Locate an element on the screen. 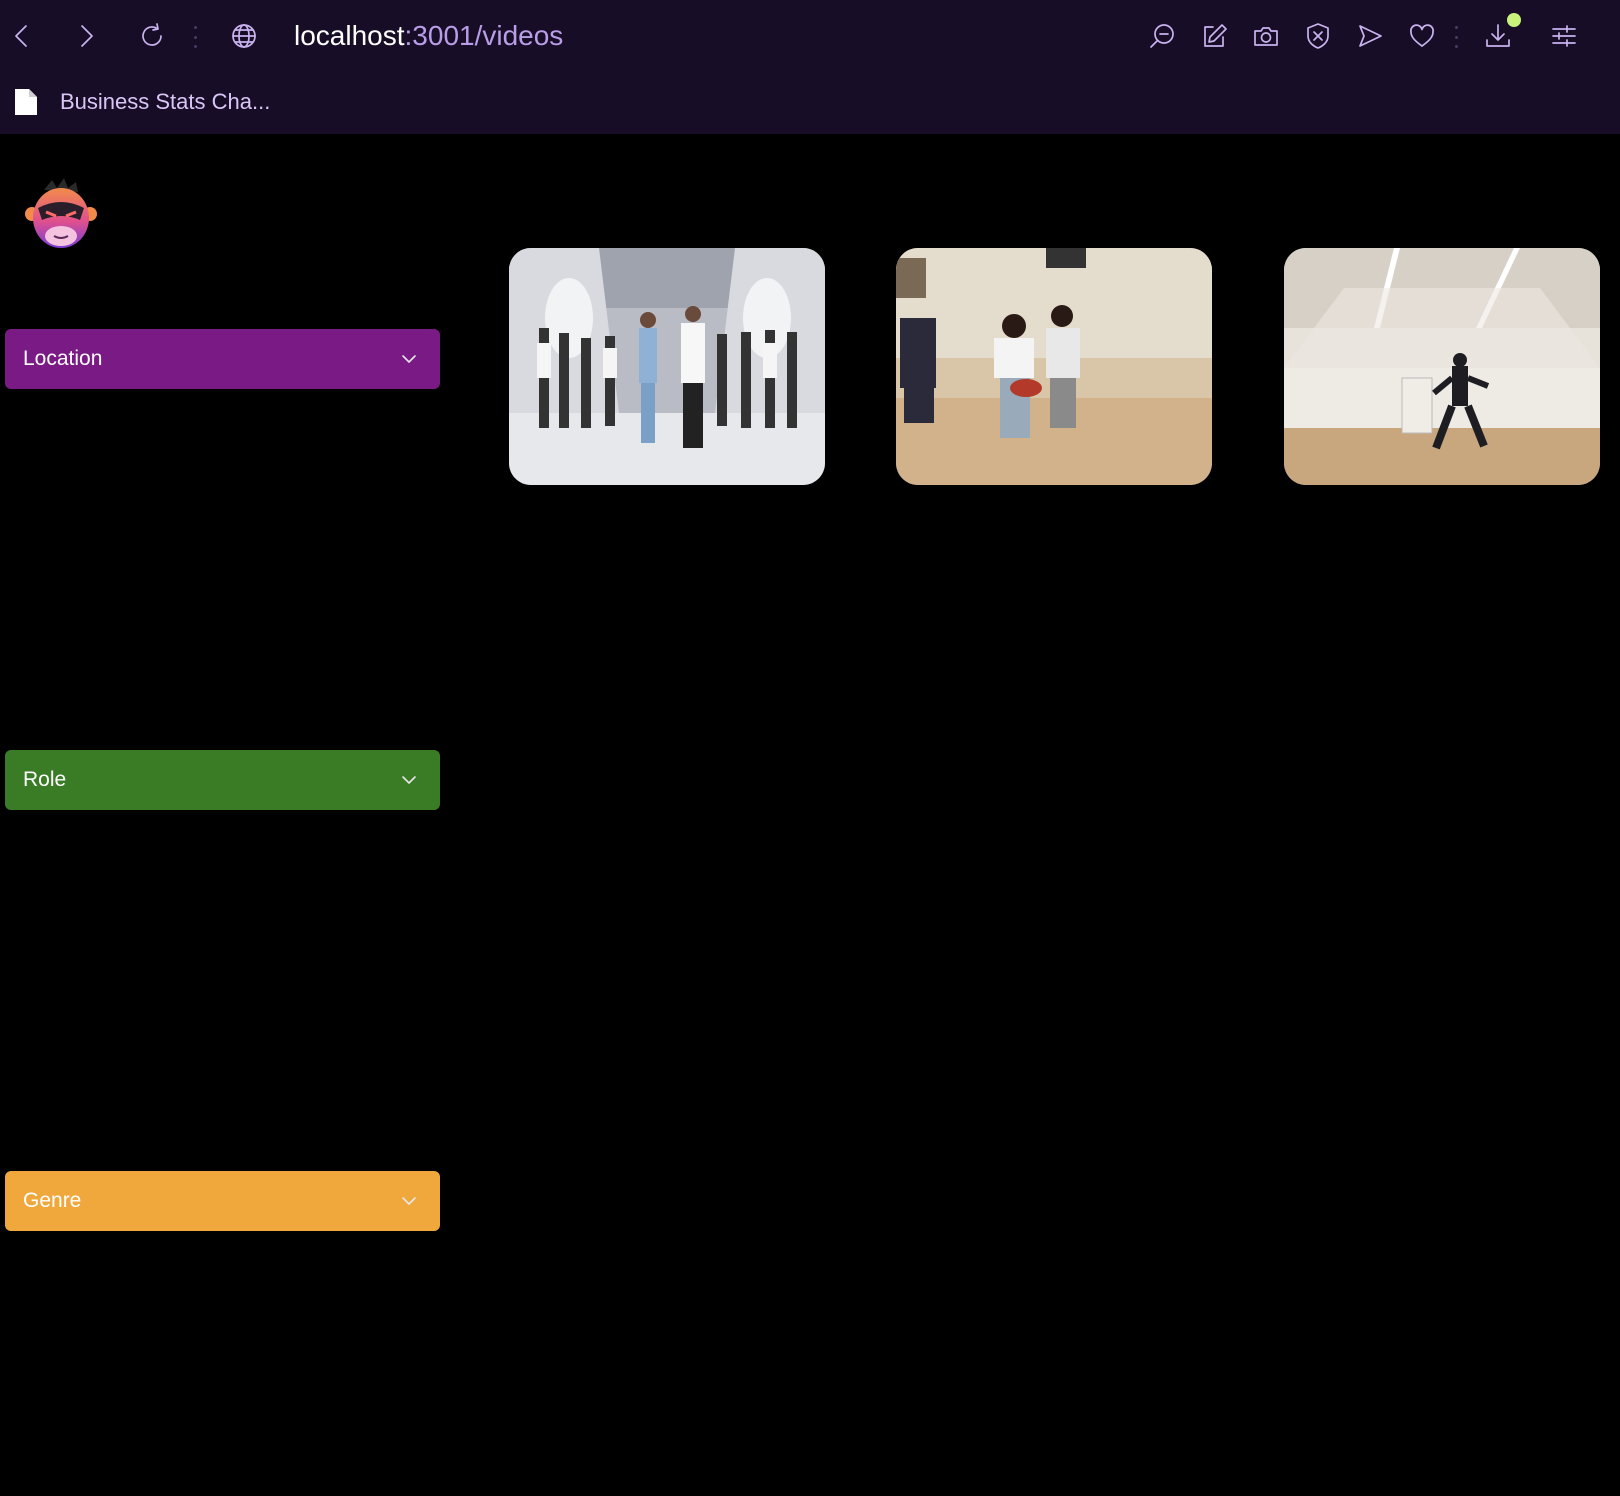 Image resolution: width=1620 pixels, height=1496 pixels. role-filter-label: Role is located at coordinates (45, 779).